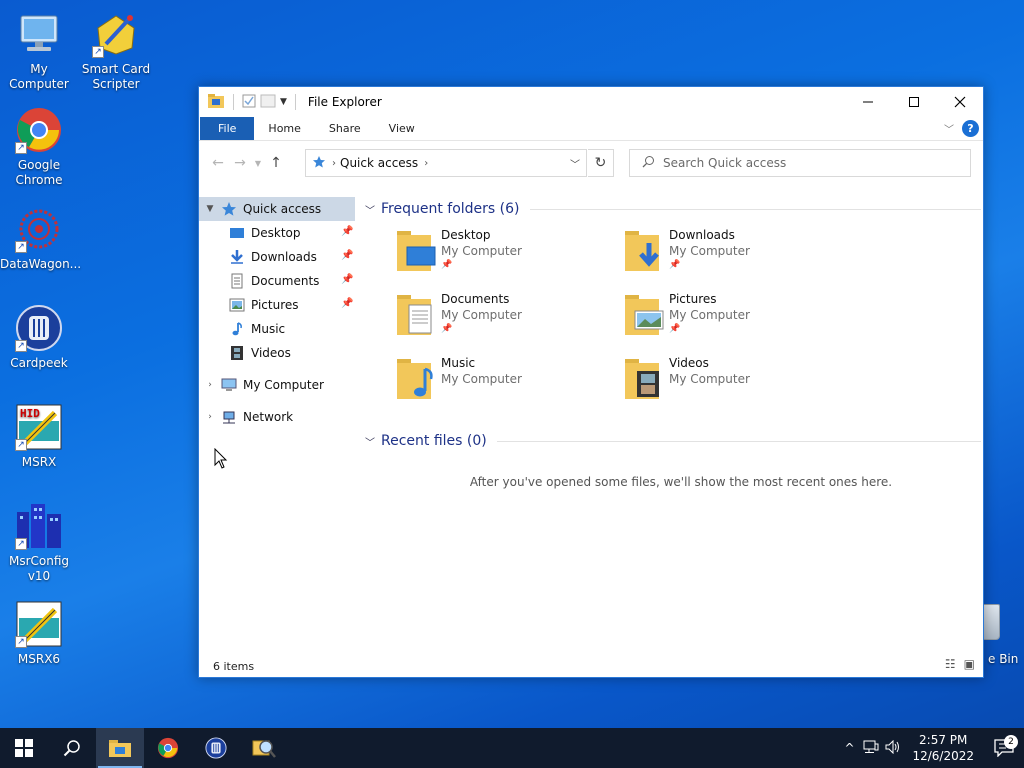 The image size is (1024, 768). I want to click on datawagon-icon: ↗, so click(39, 229).